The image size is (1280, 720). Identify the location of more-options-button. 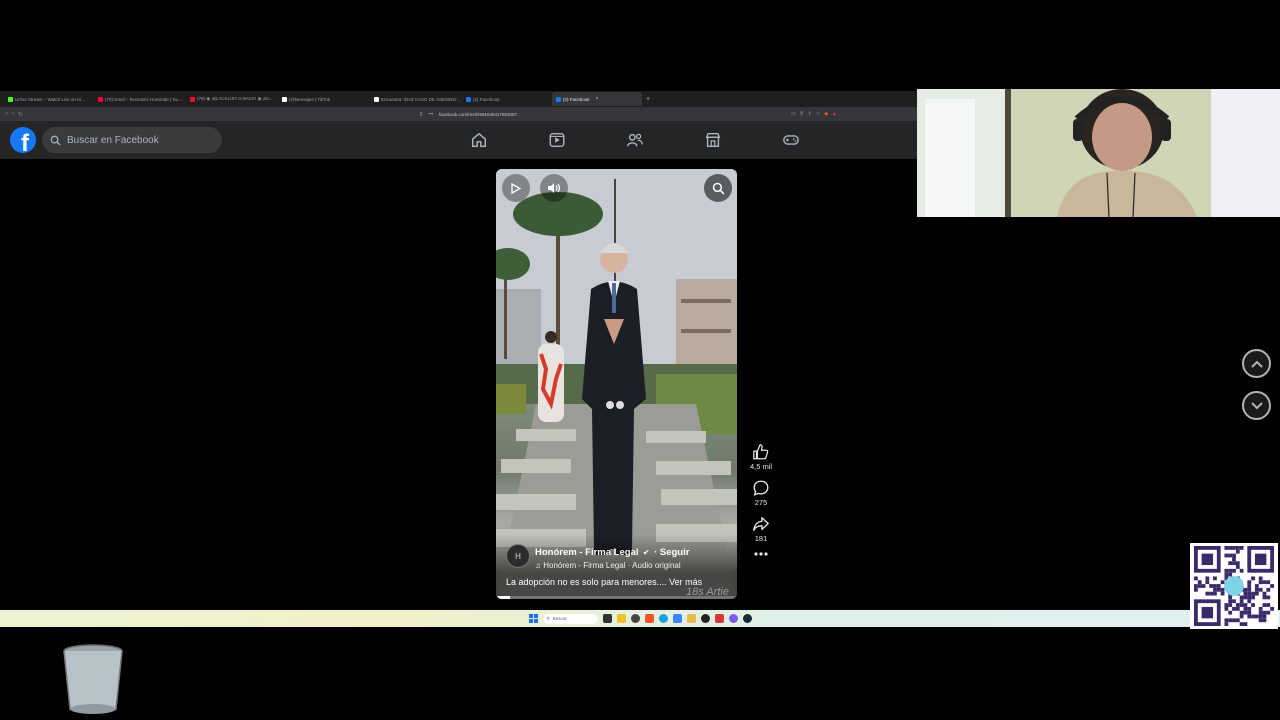
(761, 554).